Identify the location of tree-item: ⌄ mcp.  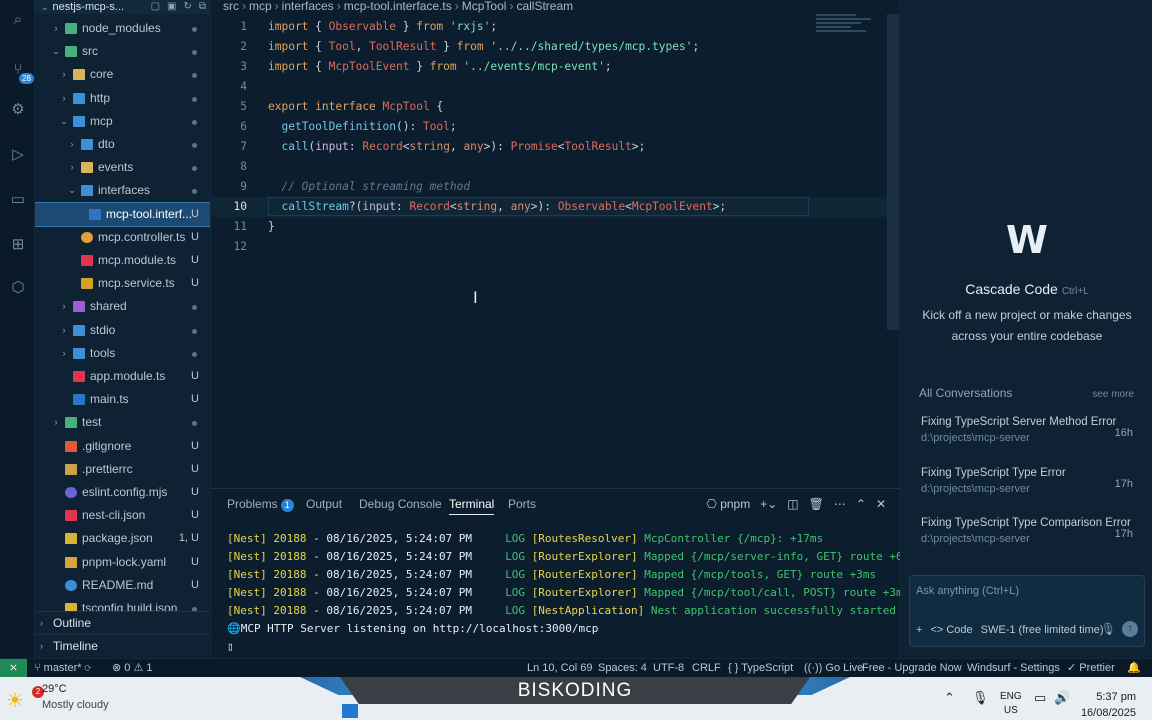
(122, 121).